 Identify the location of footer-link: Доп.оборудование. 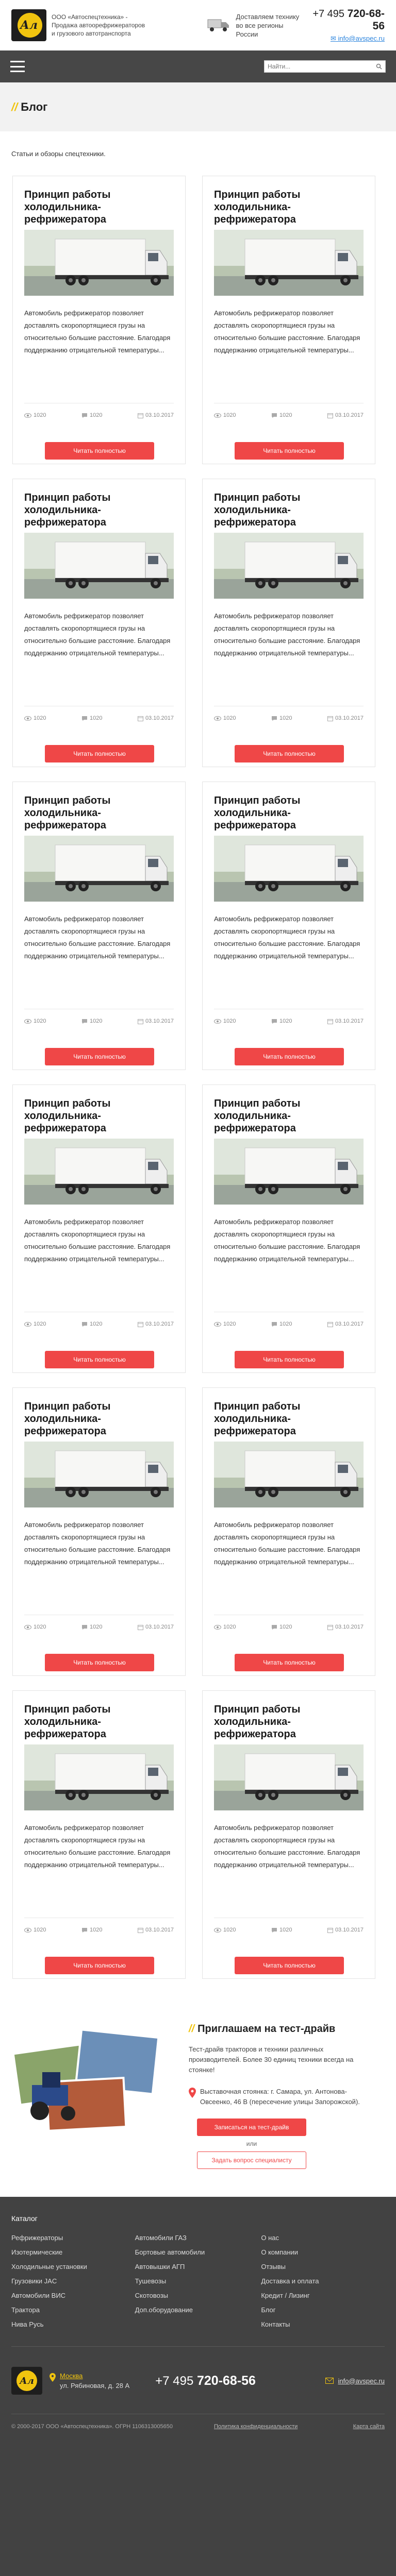
(197, 2310).